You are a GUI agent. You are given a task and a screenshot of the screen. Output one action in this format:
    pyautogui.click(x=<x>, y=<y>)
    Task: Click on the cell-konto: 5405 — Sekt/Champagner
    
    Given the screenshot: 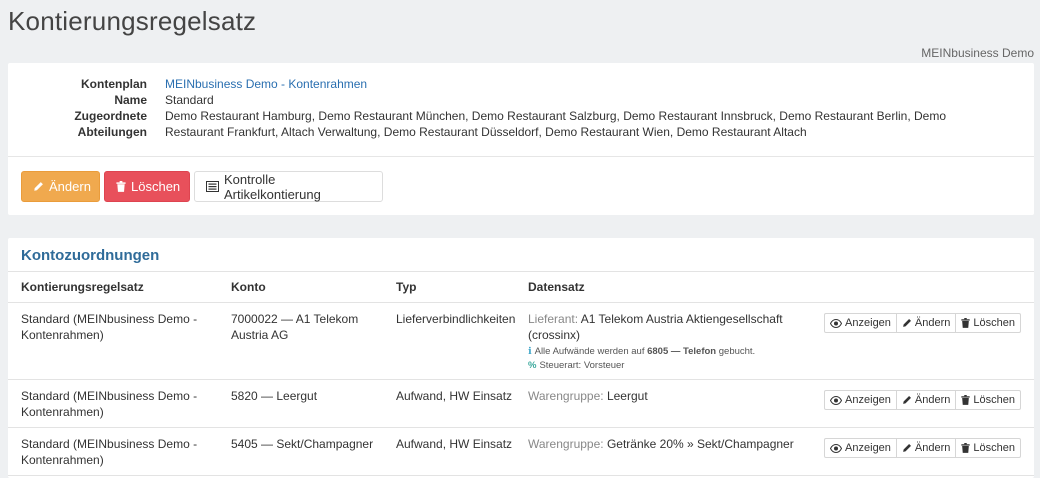 What is the action you would take?
    pyautogui.click(x=300, y=451)
    